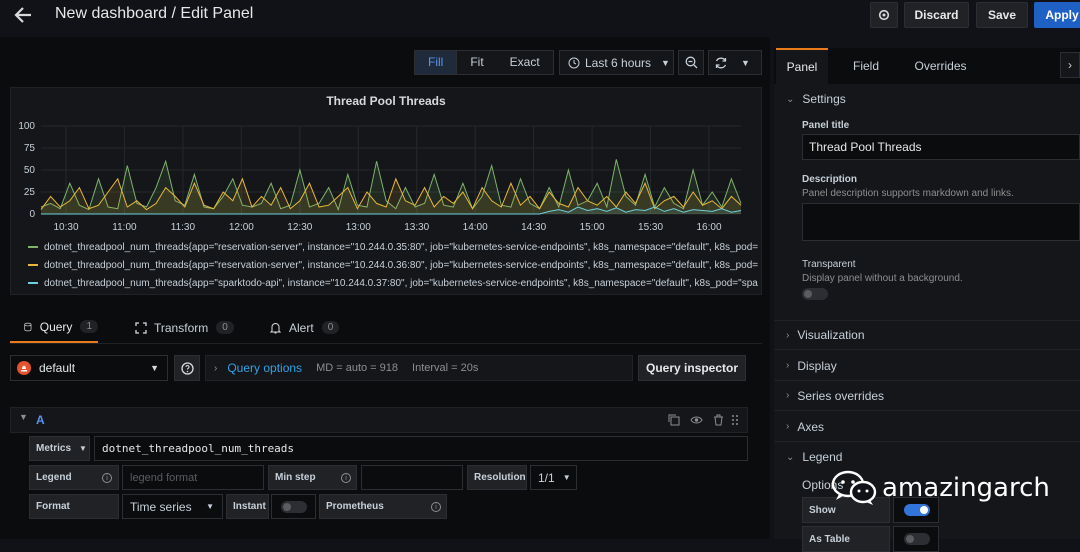  What do you see at coordinates (476, 62) in the screenshot?
I see `fit-mode-button: Fit` at bounding box center [476, 62].